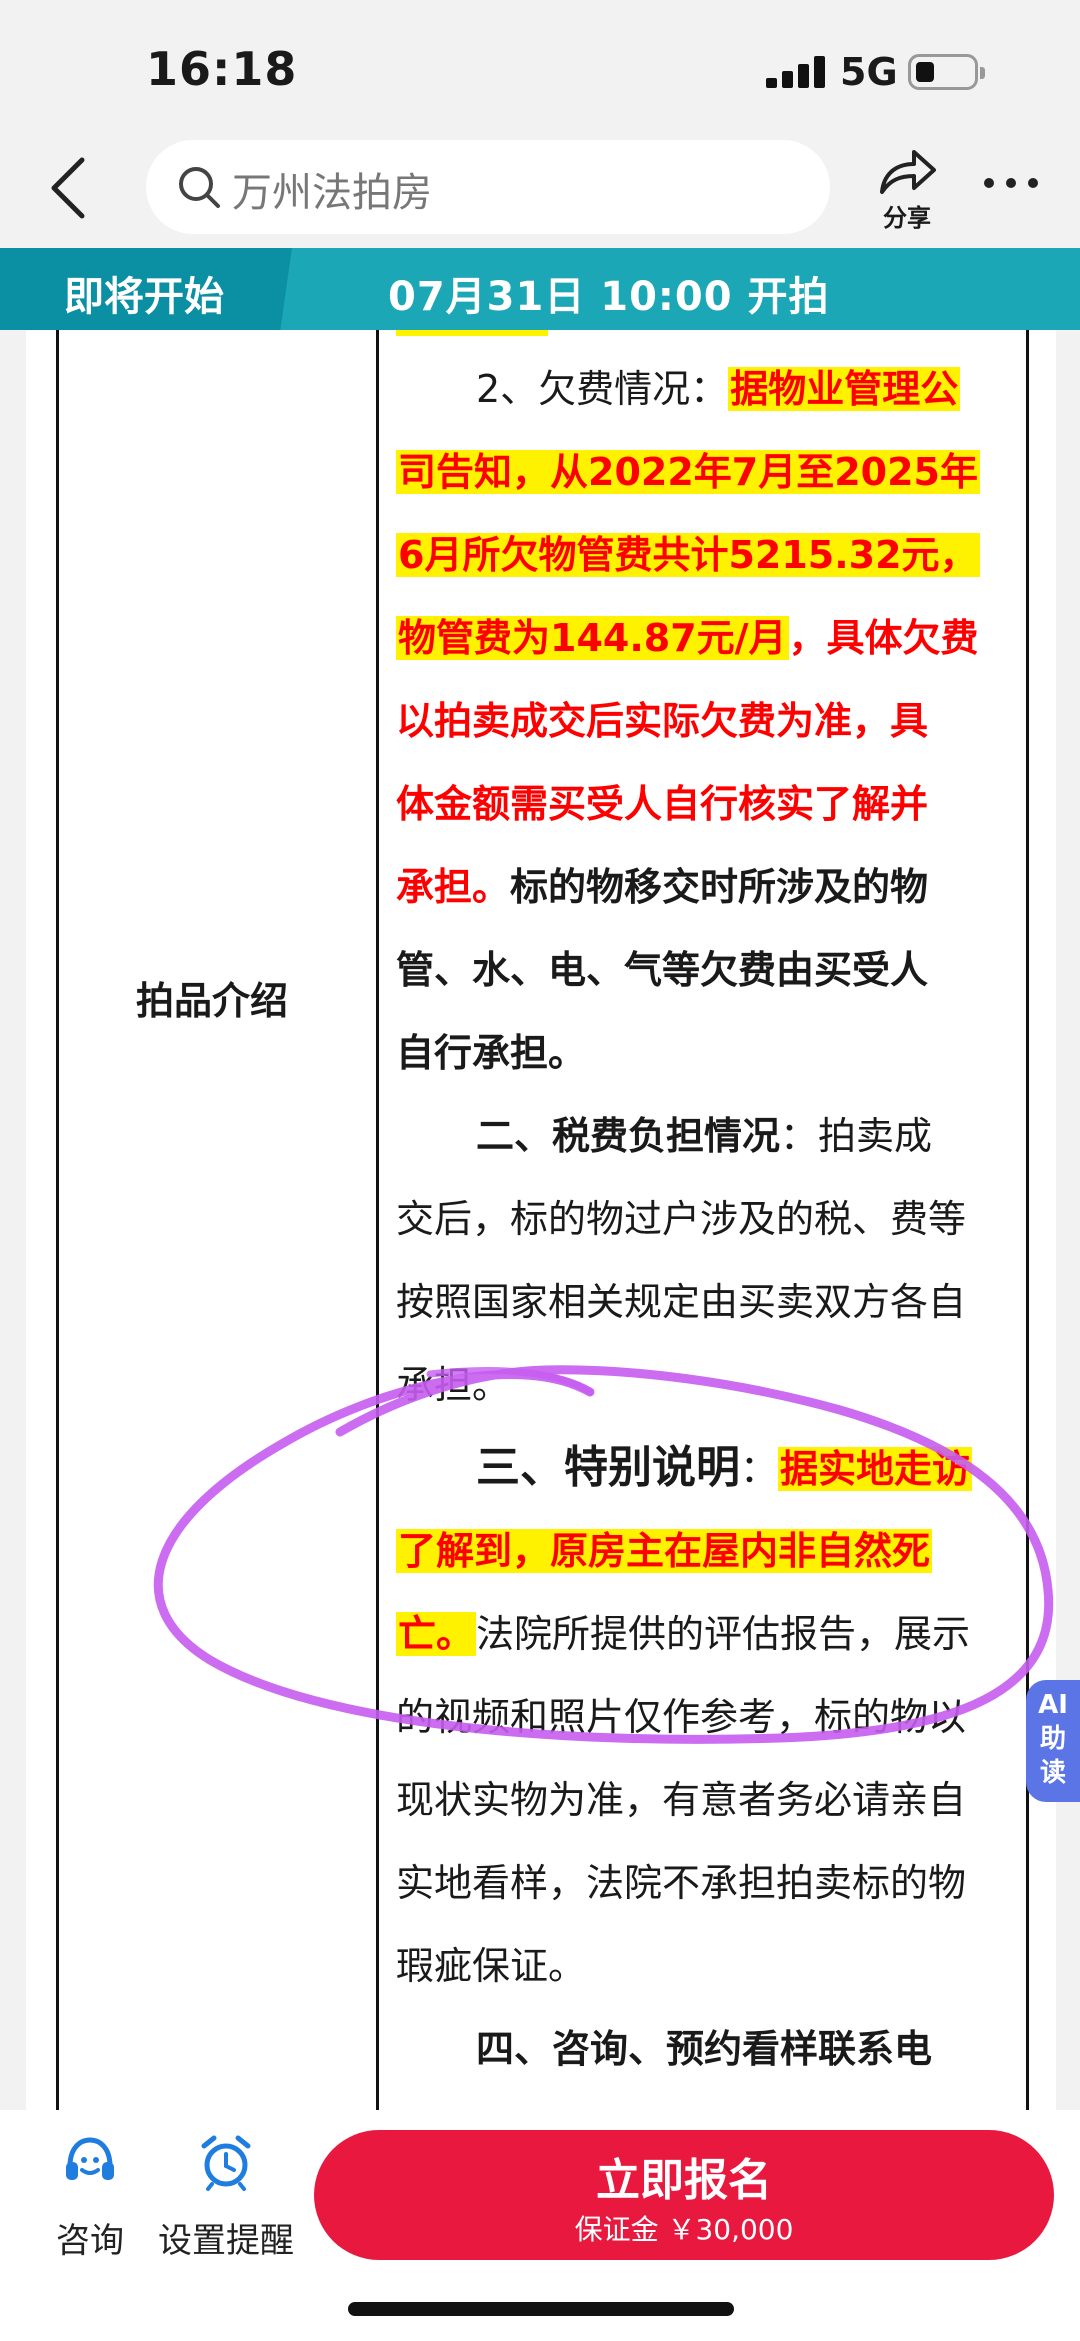 This screenshot has height=2341, width=1080. I want to click on text-line: 物管费为144.87元/月，具体欠费, so click(687, 638).